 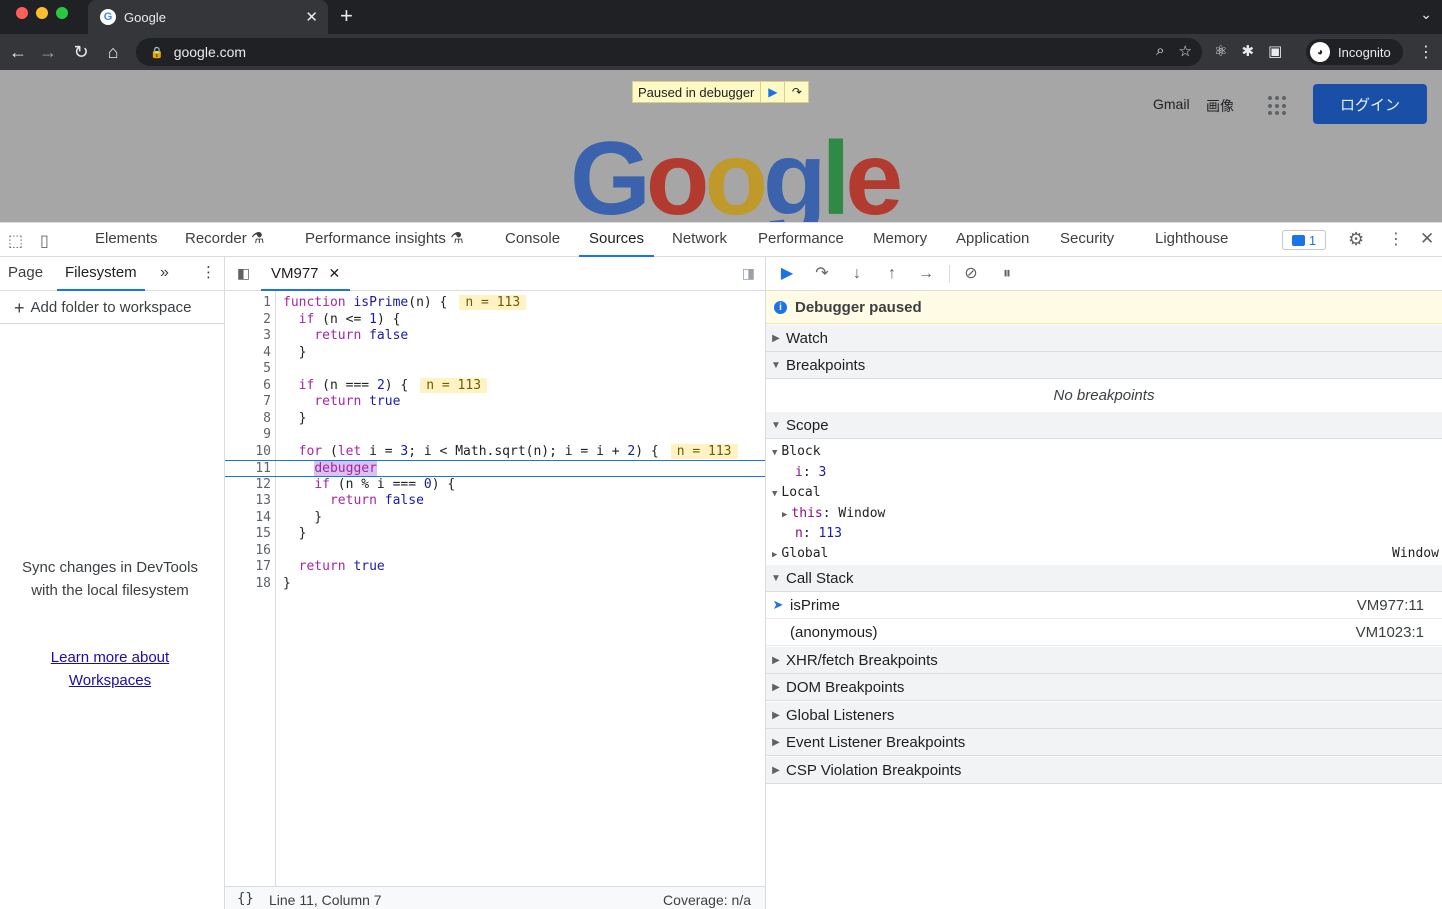 I want to click on code-line: 8 }, so click(x=285, y=418).